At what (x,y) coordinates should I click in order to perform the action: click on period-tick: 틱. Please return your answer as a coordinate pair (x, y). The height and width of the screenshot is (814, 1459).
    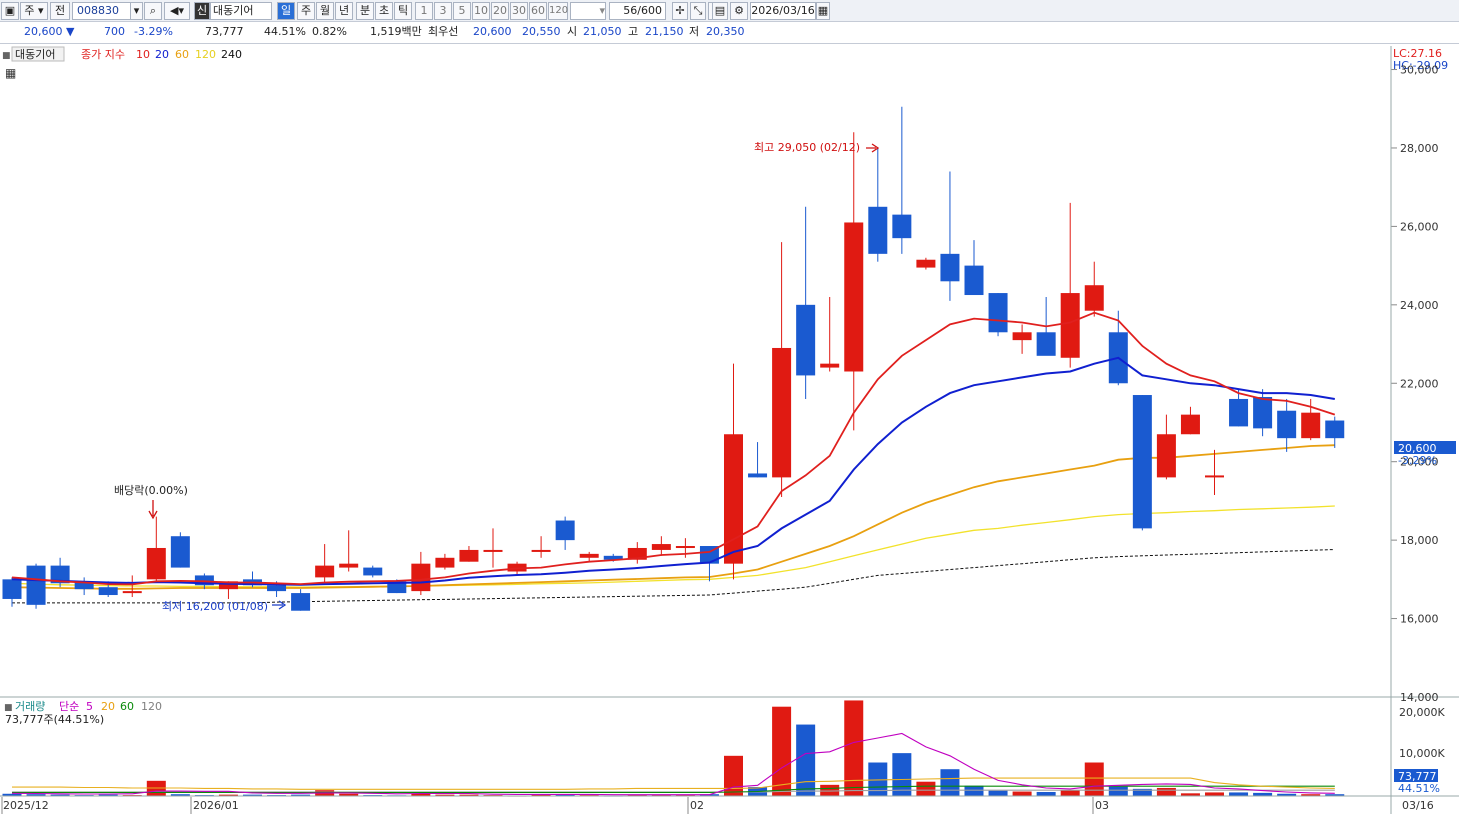
    Looking at the image, I should click on (403, 11).